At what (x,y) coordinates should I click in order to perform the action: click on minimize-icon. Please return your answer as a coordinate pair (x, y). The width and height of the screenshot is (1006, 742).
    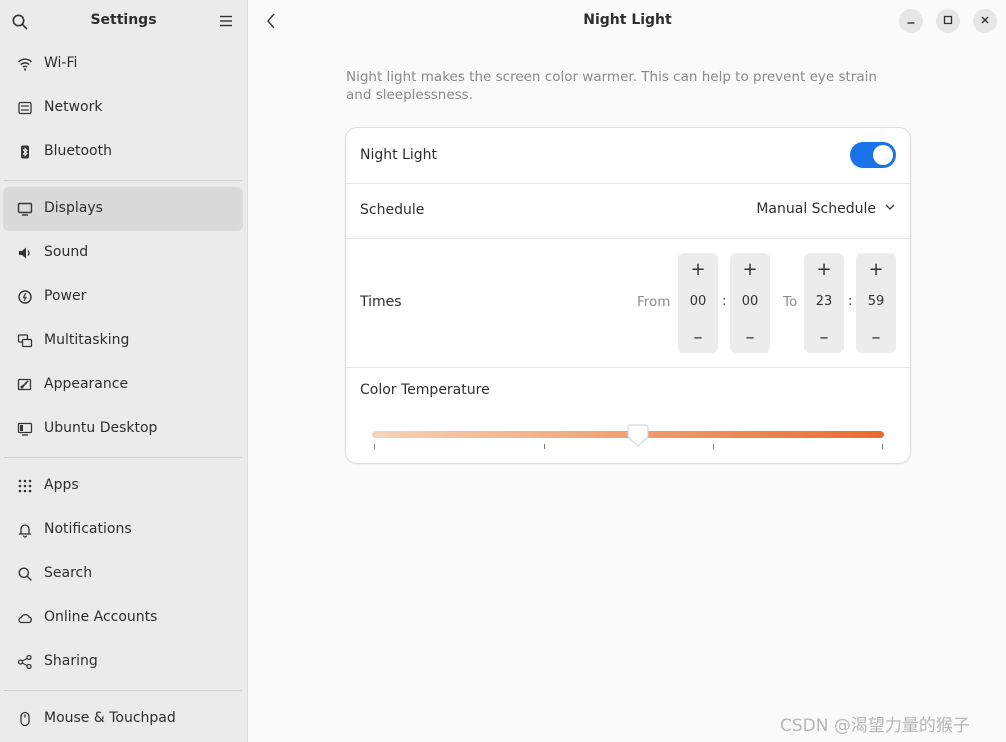
    Looking at the image, I should click on (911, 21).